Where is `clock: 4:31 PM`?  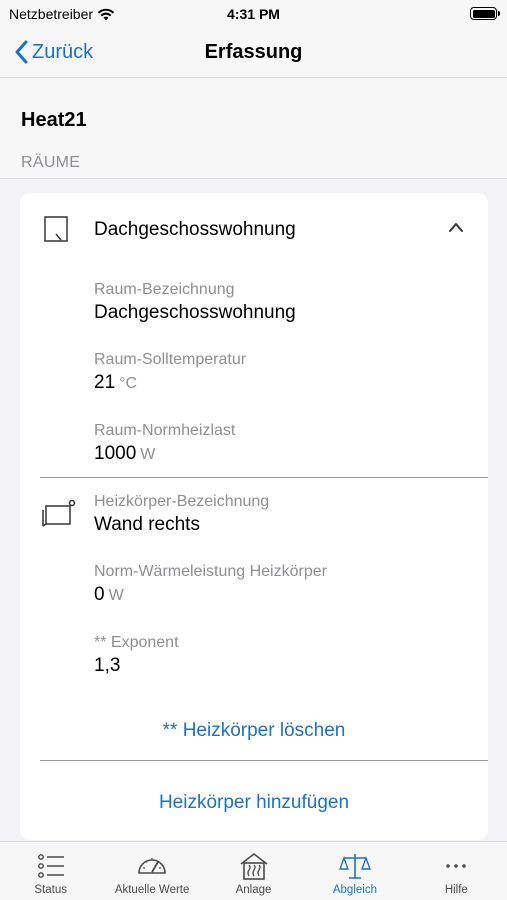
clock: 4:31 PM is located at coordinates (253, 14).